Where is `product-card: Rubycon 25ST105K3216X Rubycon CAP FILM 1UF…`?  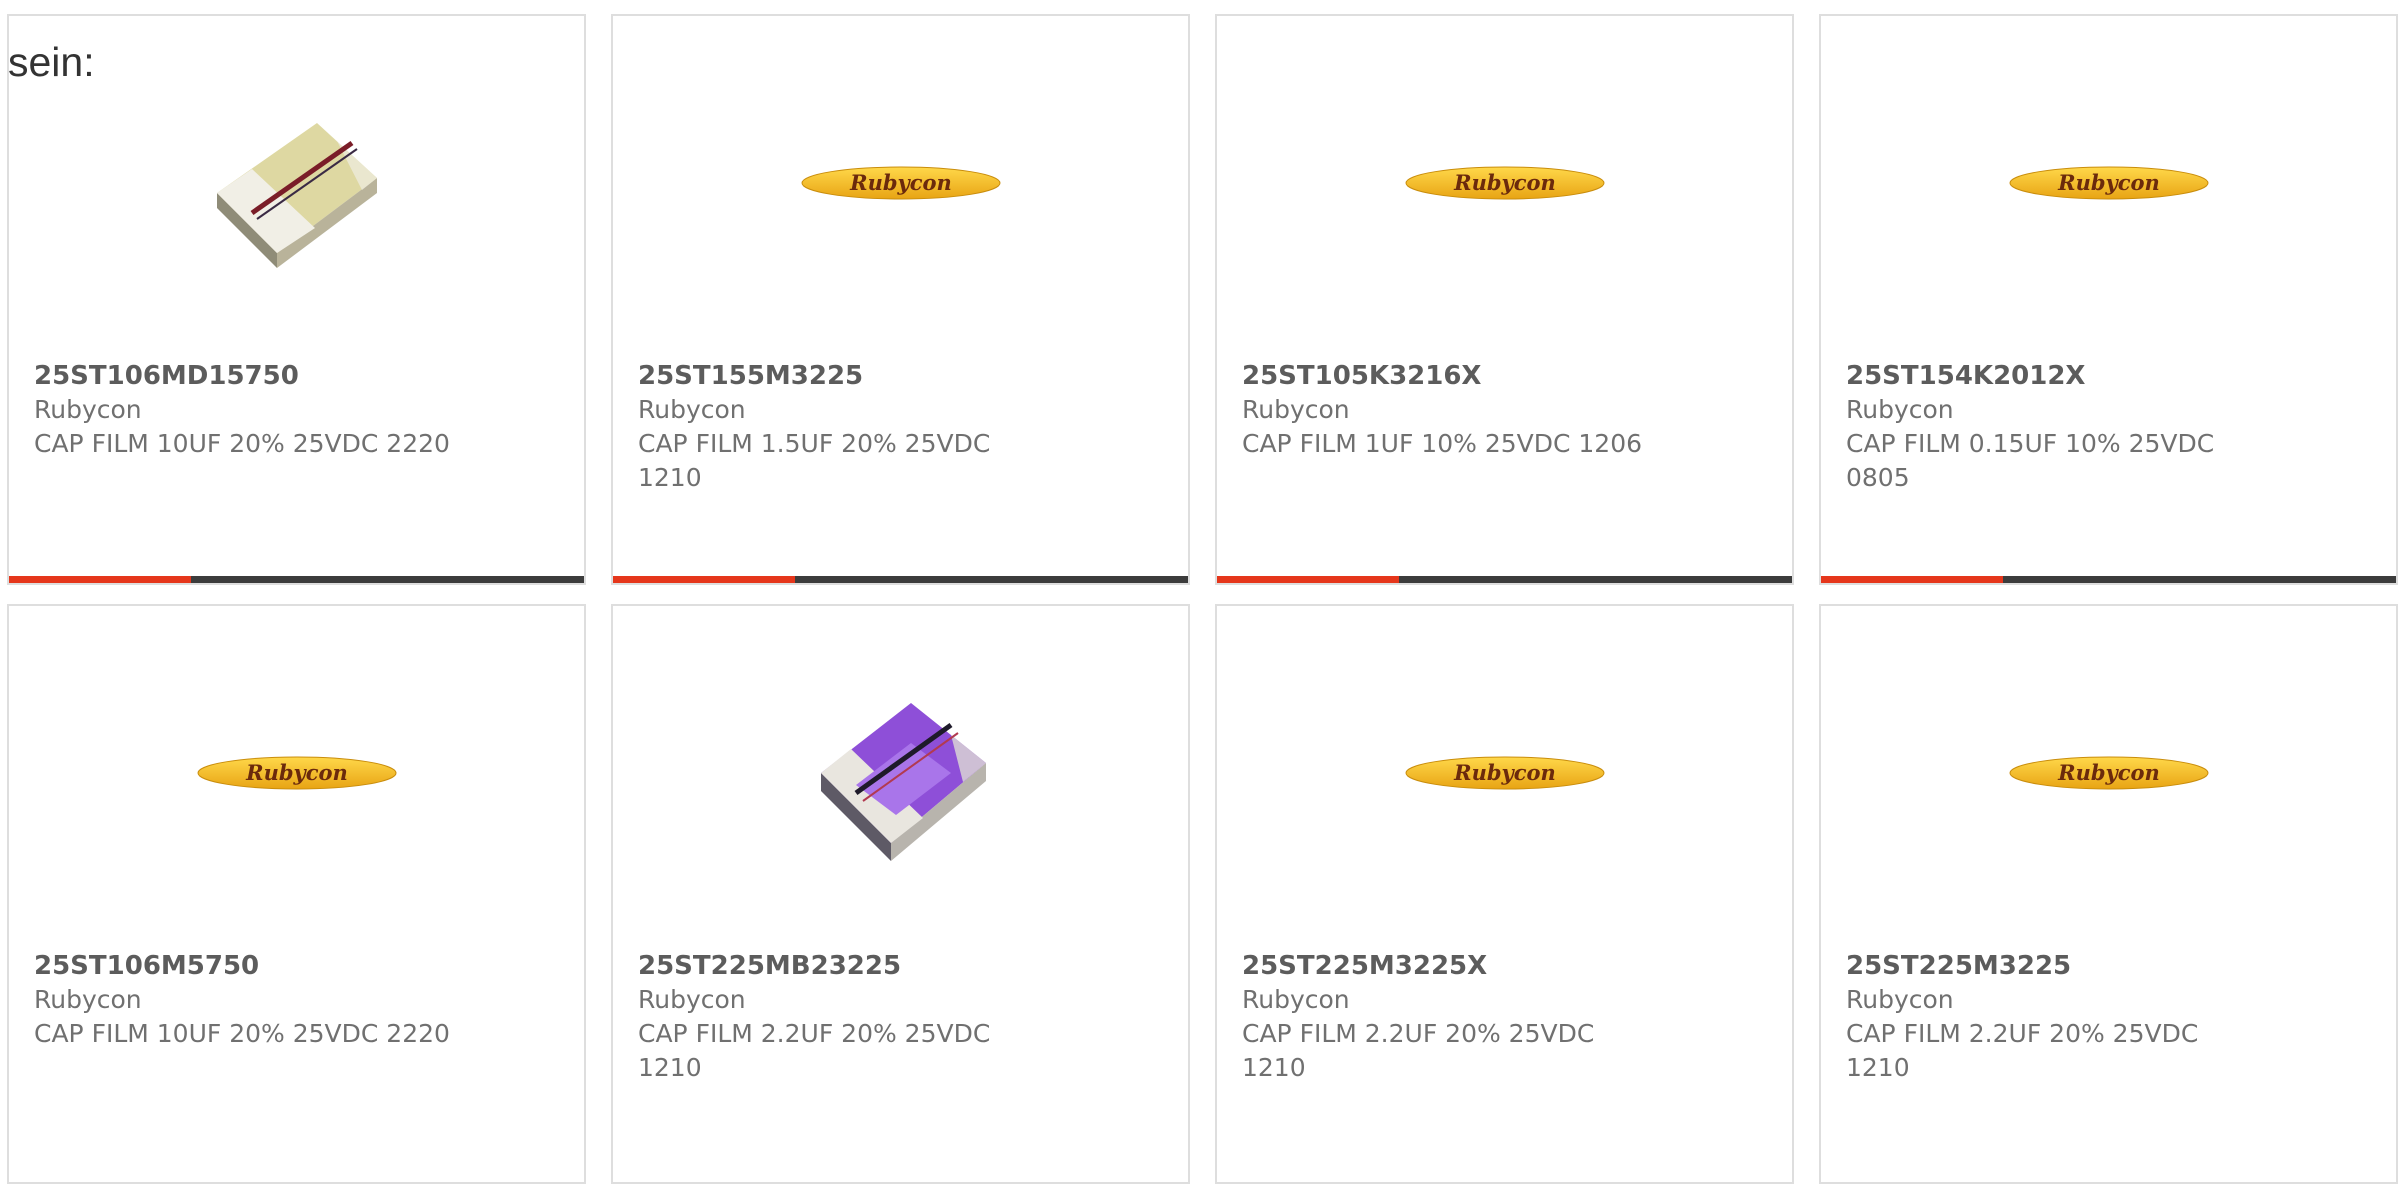 product-card: Rubycon 25ST105K3216X Rubycon CAP FILM 1UF… is located at coordinates (1504, 299).